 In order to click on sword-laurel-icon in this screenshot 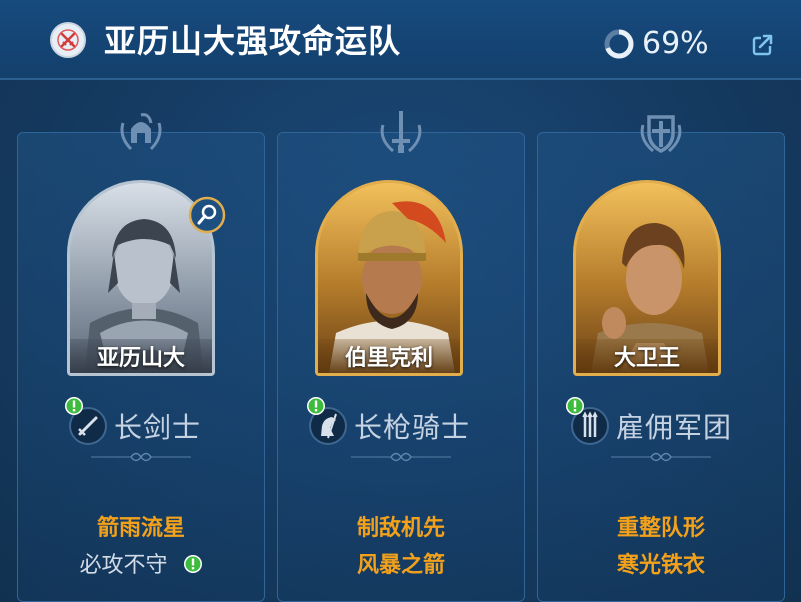, I will do `click(401, 132)`.